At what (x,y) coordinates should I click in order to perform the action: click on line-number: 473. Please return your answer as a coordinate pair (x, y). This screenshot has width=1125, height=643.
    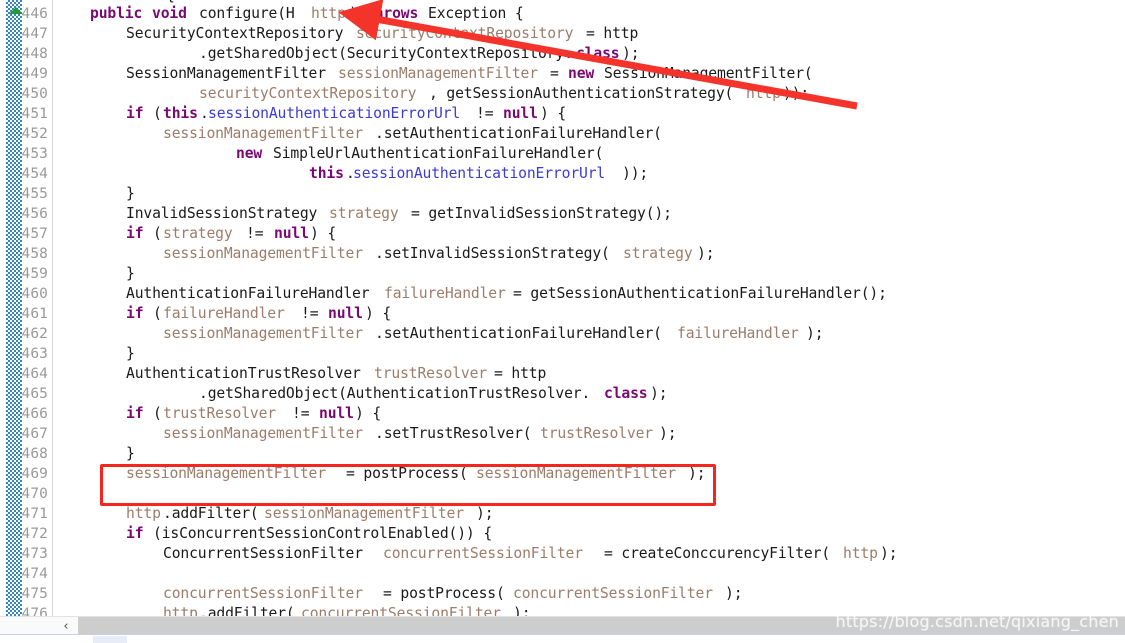
    Looking at the image, I should click on (34, 554).